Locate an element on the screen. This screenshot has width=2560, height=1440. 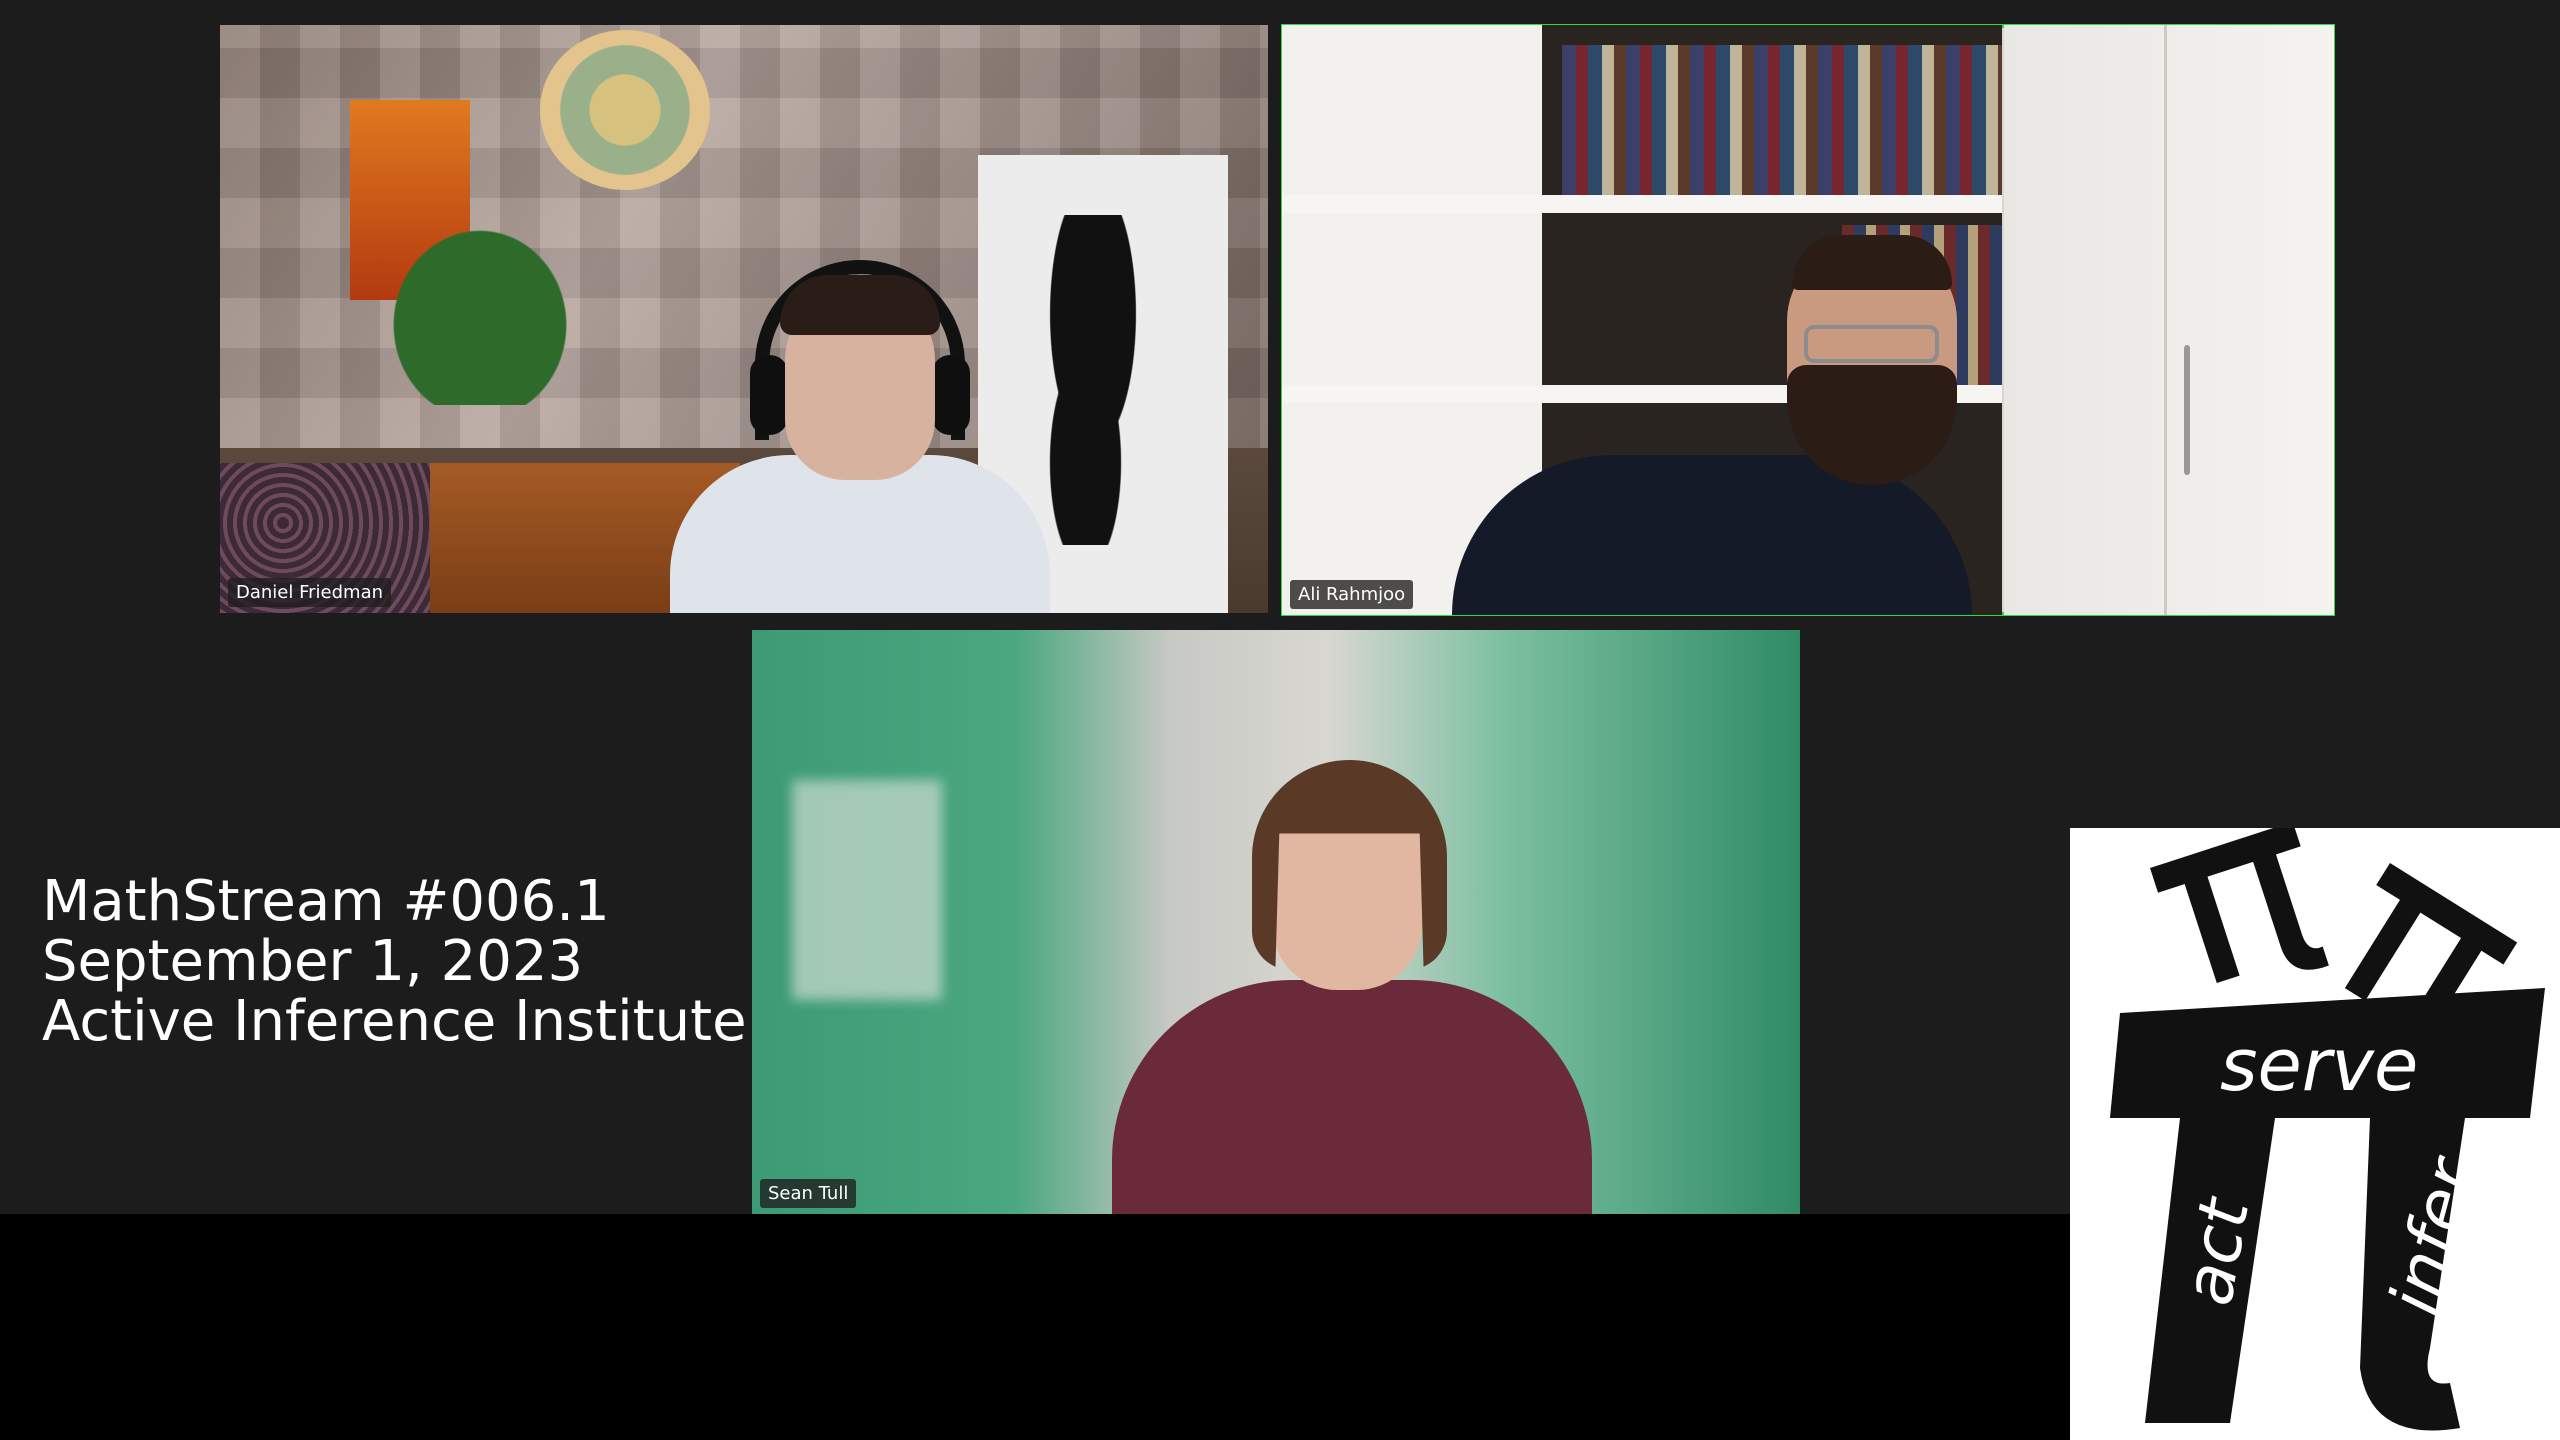
white-cabinet is located at coordinates (2169, 320).